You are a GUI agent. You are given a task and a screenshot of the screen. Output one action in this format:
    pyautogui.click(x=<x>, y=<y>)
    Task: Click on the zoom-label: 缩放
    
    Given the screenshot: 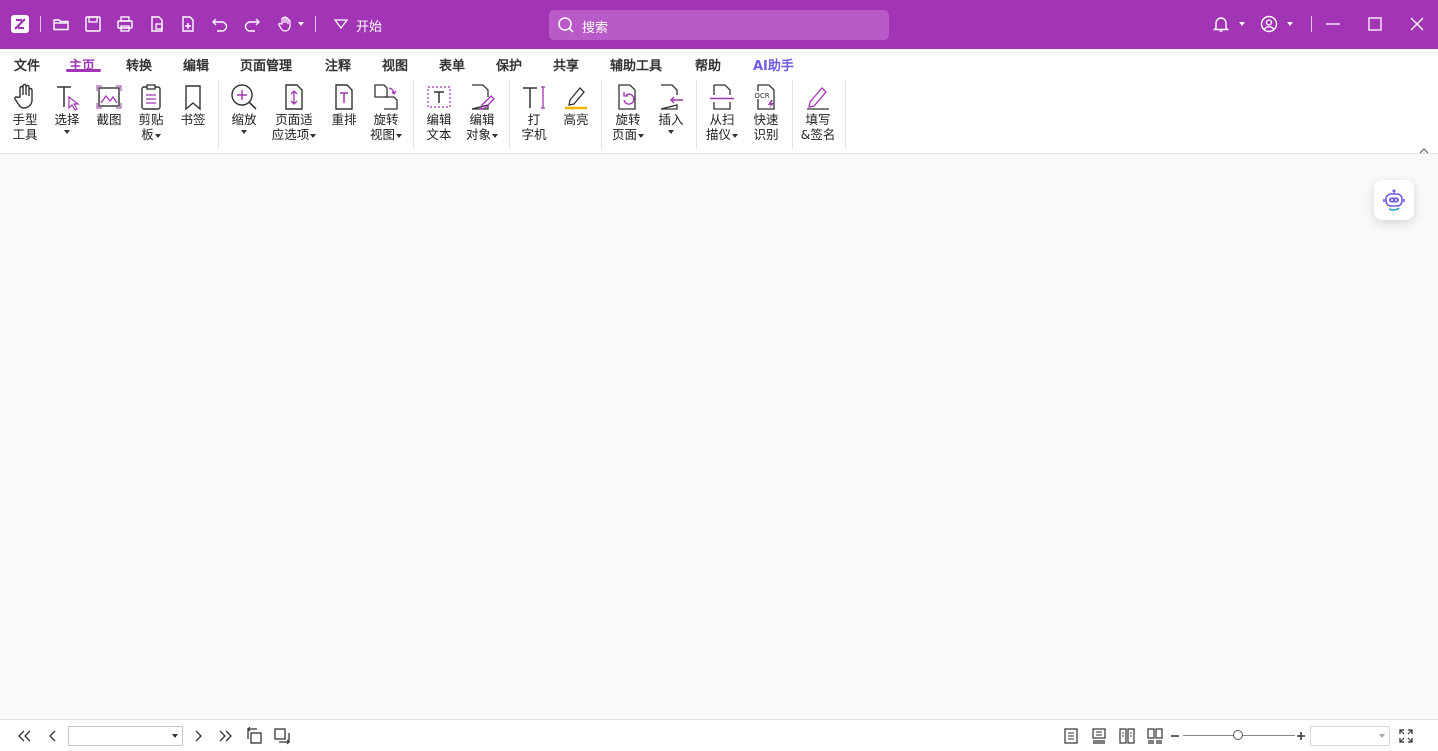 What is the action you would take?
    pyautogui.click(x=244, y=119)
    